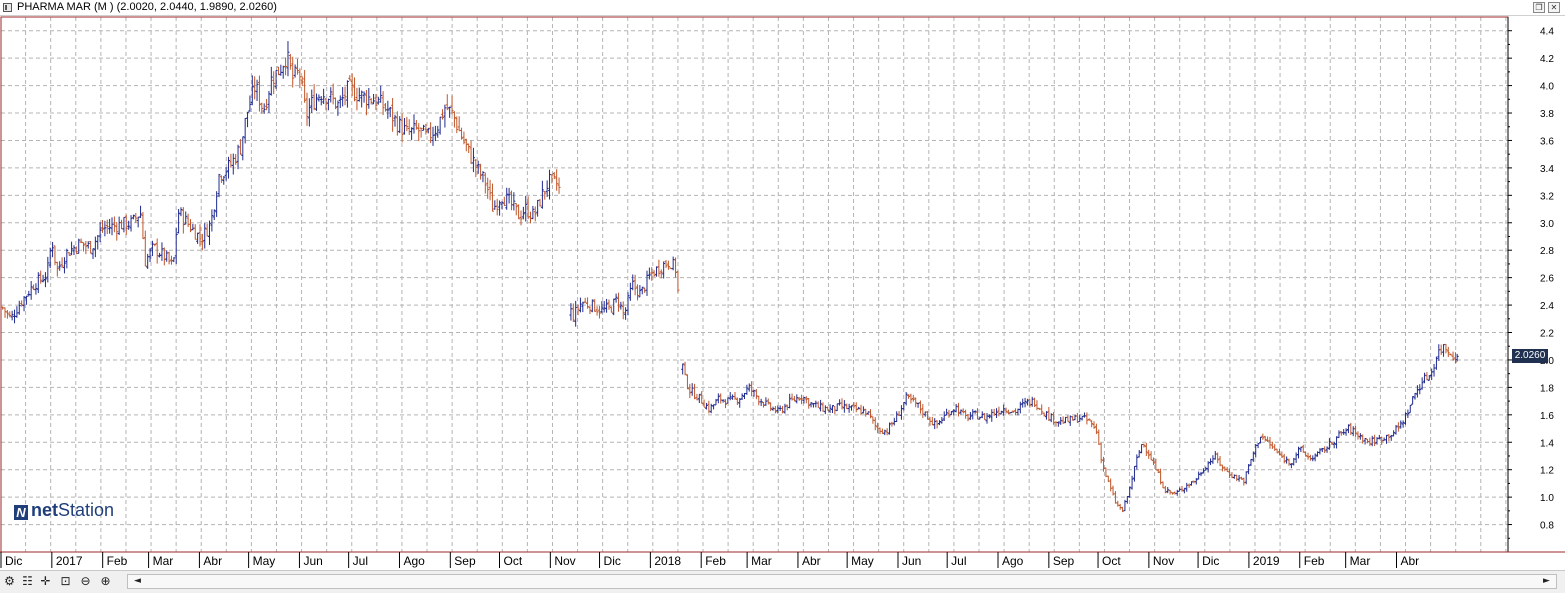  I want to click on restore-icon: ❐, so click(1539, 7).